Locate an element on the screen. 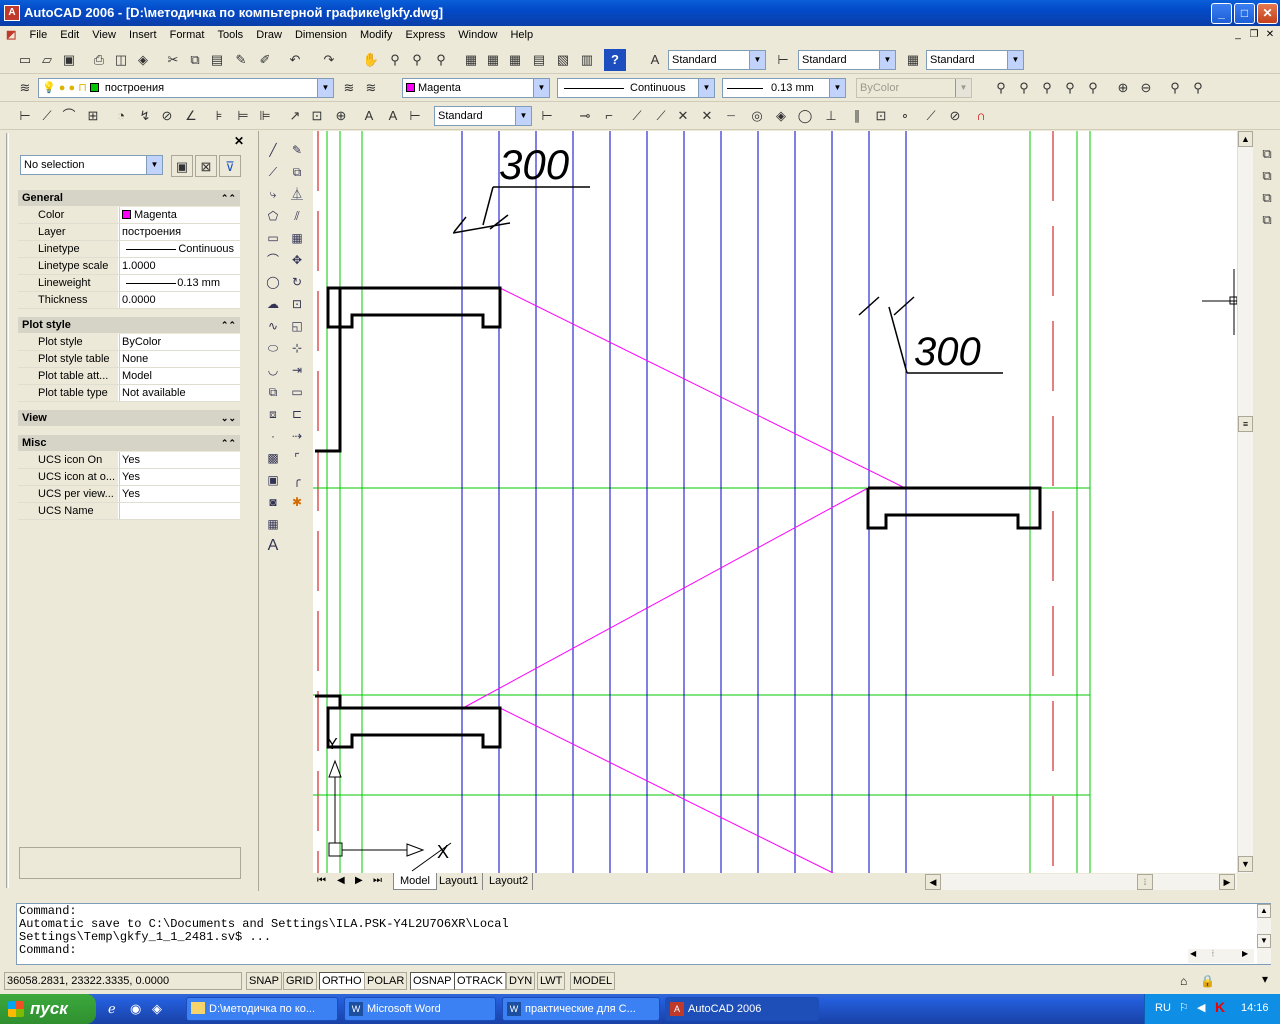 This screenshot has width=1280, height=1024. move-icon: ✥ is located at coordinates (297, 260).